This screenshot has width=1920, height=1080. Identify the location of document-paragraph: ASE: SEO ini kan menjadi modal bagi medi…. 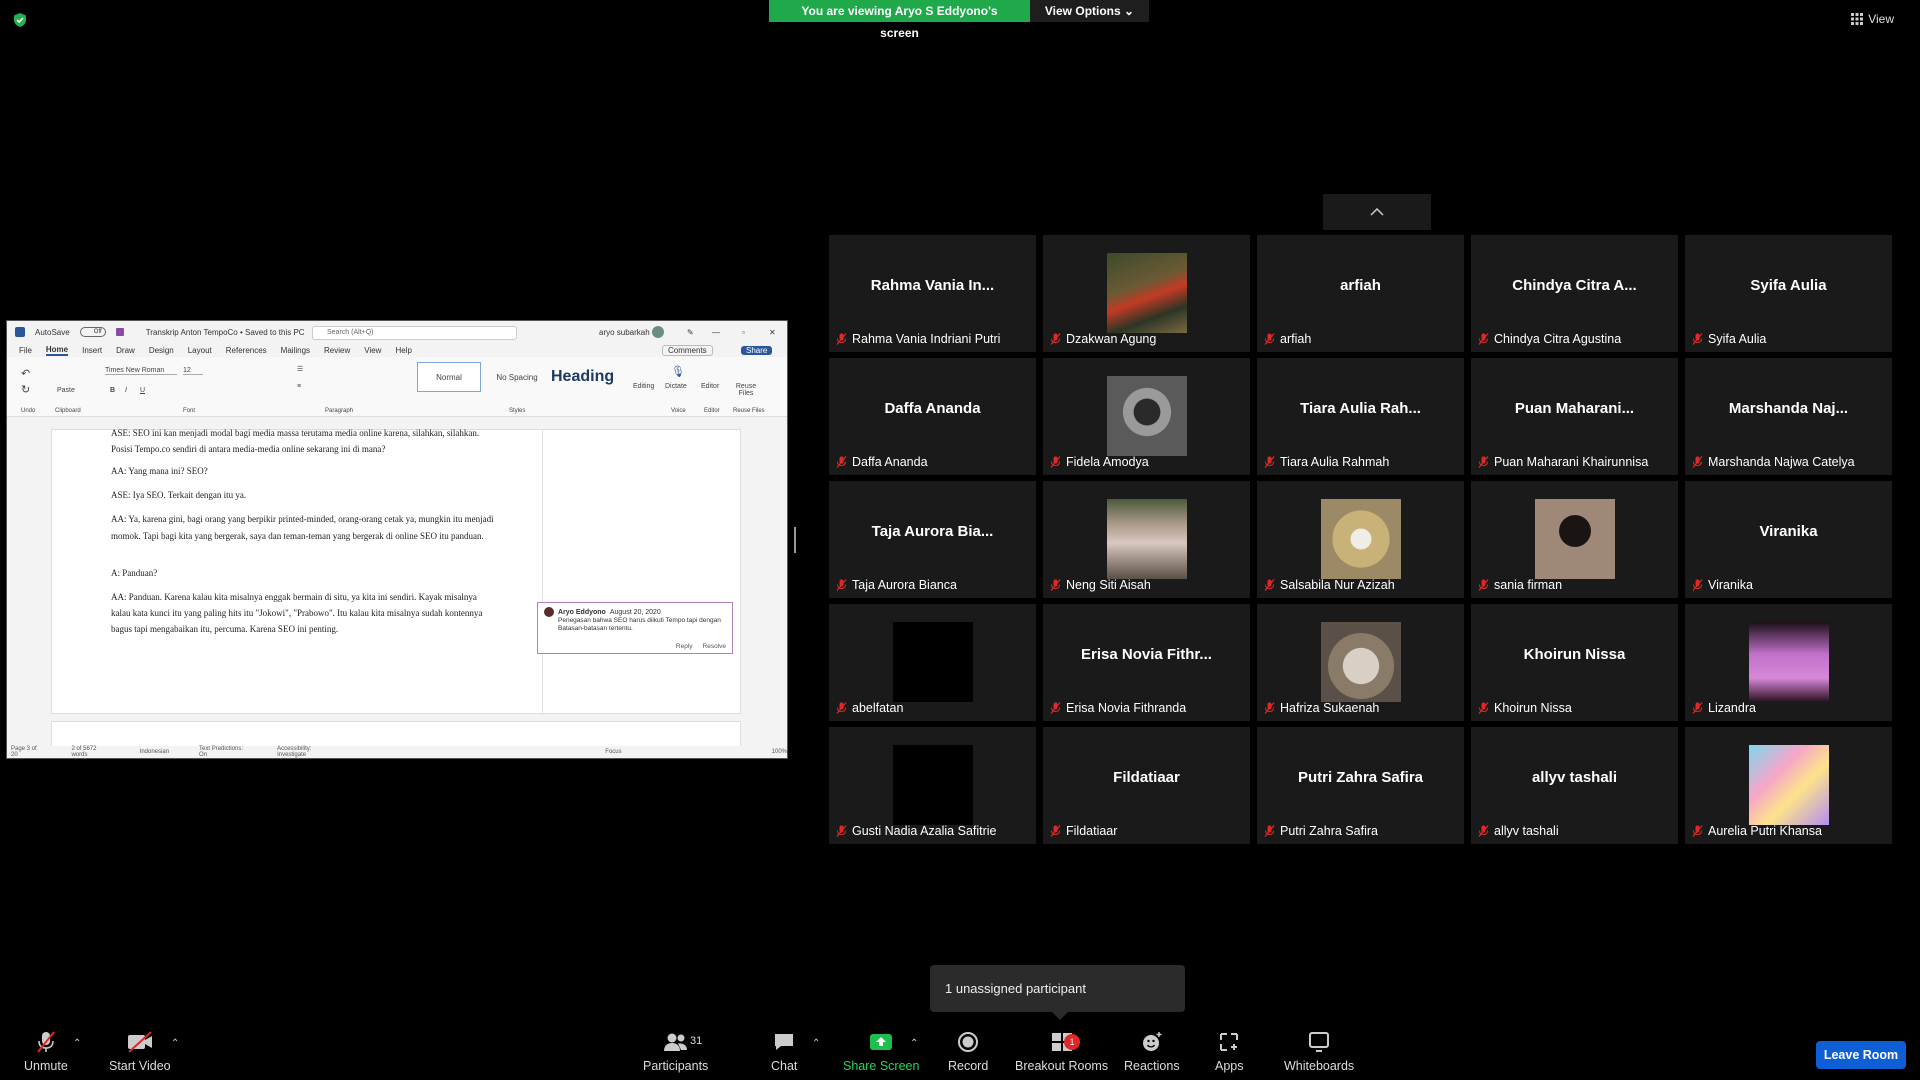
(303, 441).